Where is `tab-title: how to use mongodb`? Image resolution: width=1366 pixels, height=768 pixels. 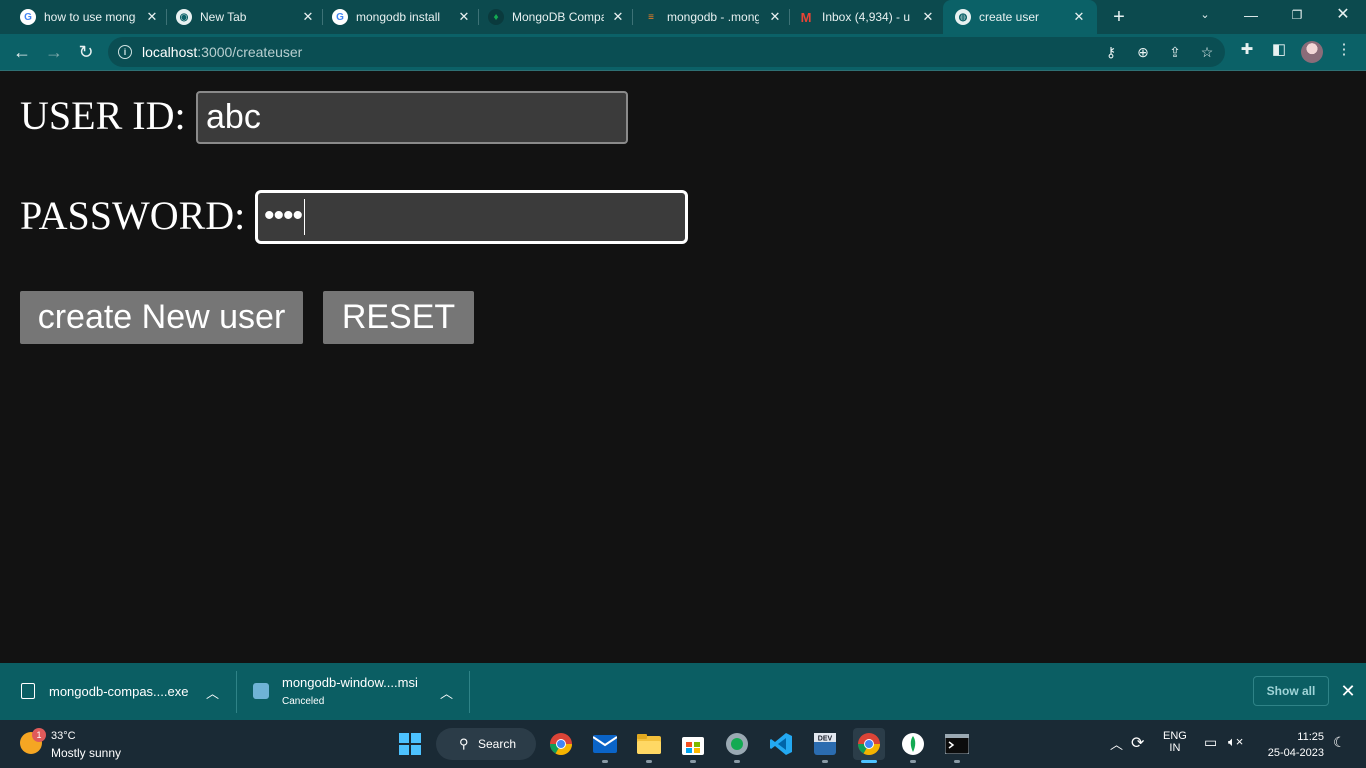
tab-title: how to use mongodb is located at coordinates (90, 17).